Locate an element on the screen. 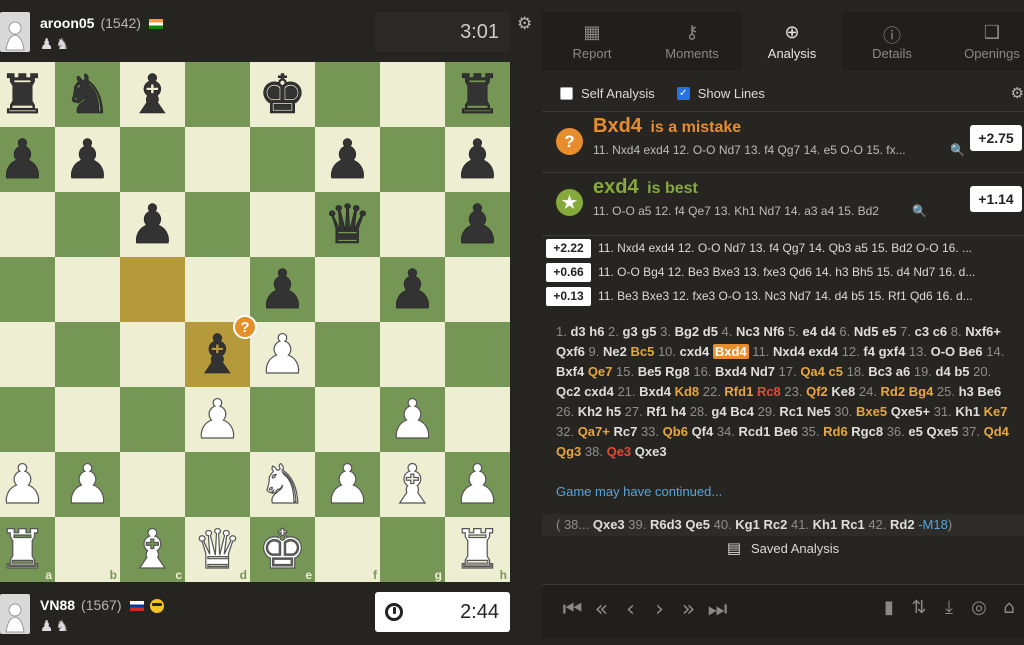 The width and height of the screenshot is (1024, 645). graph-icon: ▮ is located at coordinates (889, 607).